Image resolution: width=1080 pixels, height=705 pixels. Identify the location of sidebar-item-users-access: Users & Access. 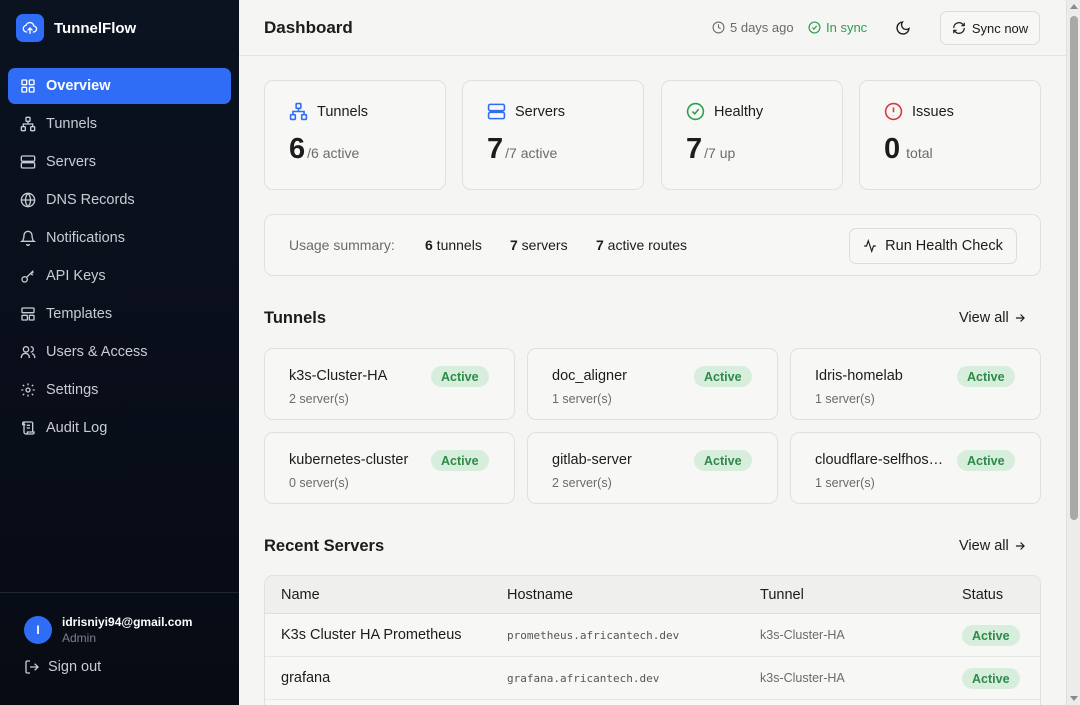
(119, 352).